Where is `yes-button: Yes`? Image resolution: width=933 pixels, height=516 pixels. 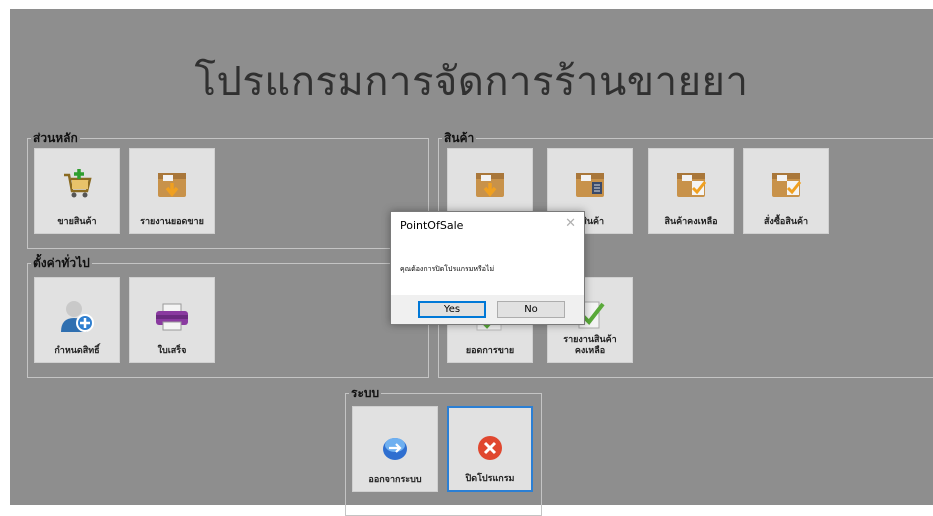 yes-button: Yes is located at coordinates (452, 309).